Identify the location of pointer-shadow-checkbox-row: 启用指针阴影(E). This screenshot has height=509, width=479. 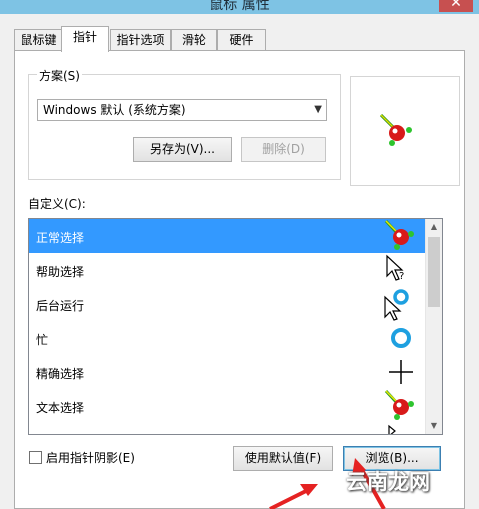
(82, 457).